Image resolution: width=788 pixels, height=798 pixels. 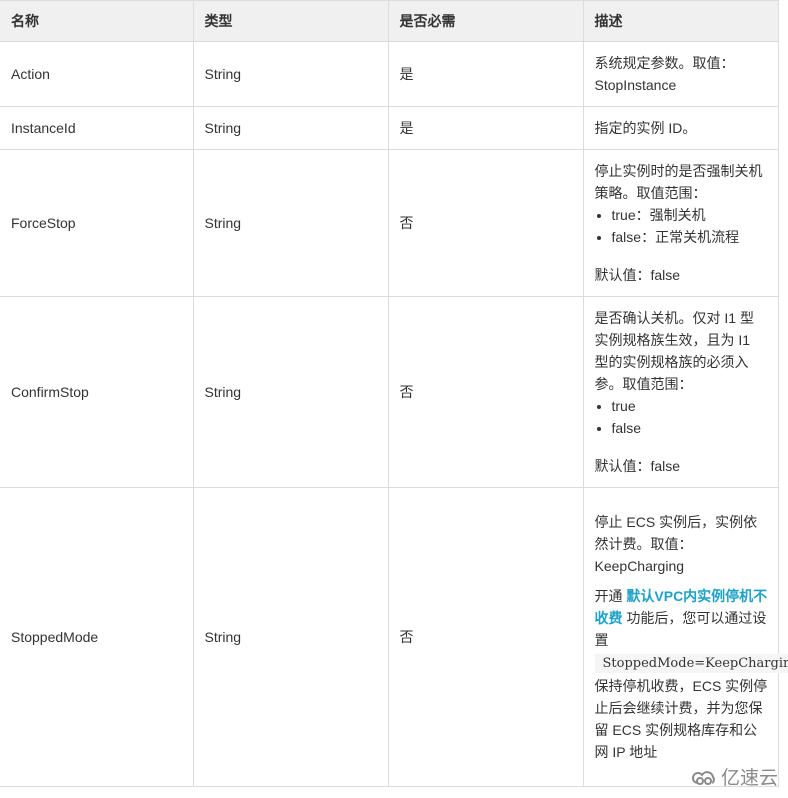 I want to click on param-name: StoppedMode, so click(x=97, y=637).